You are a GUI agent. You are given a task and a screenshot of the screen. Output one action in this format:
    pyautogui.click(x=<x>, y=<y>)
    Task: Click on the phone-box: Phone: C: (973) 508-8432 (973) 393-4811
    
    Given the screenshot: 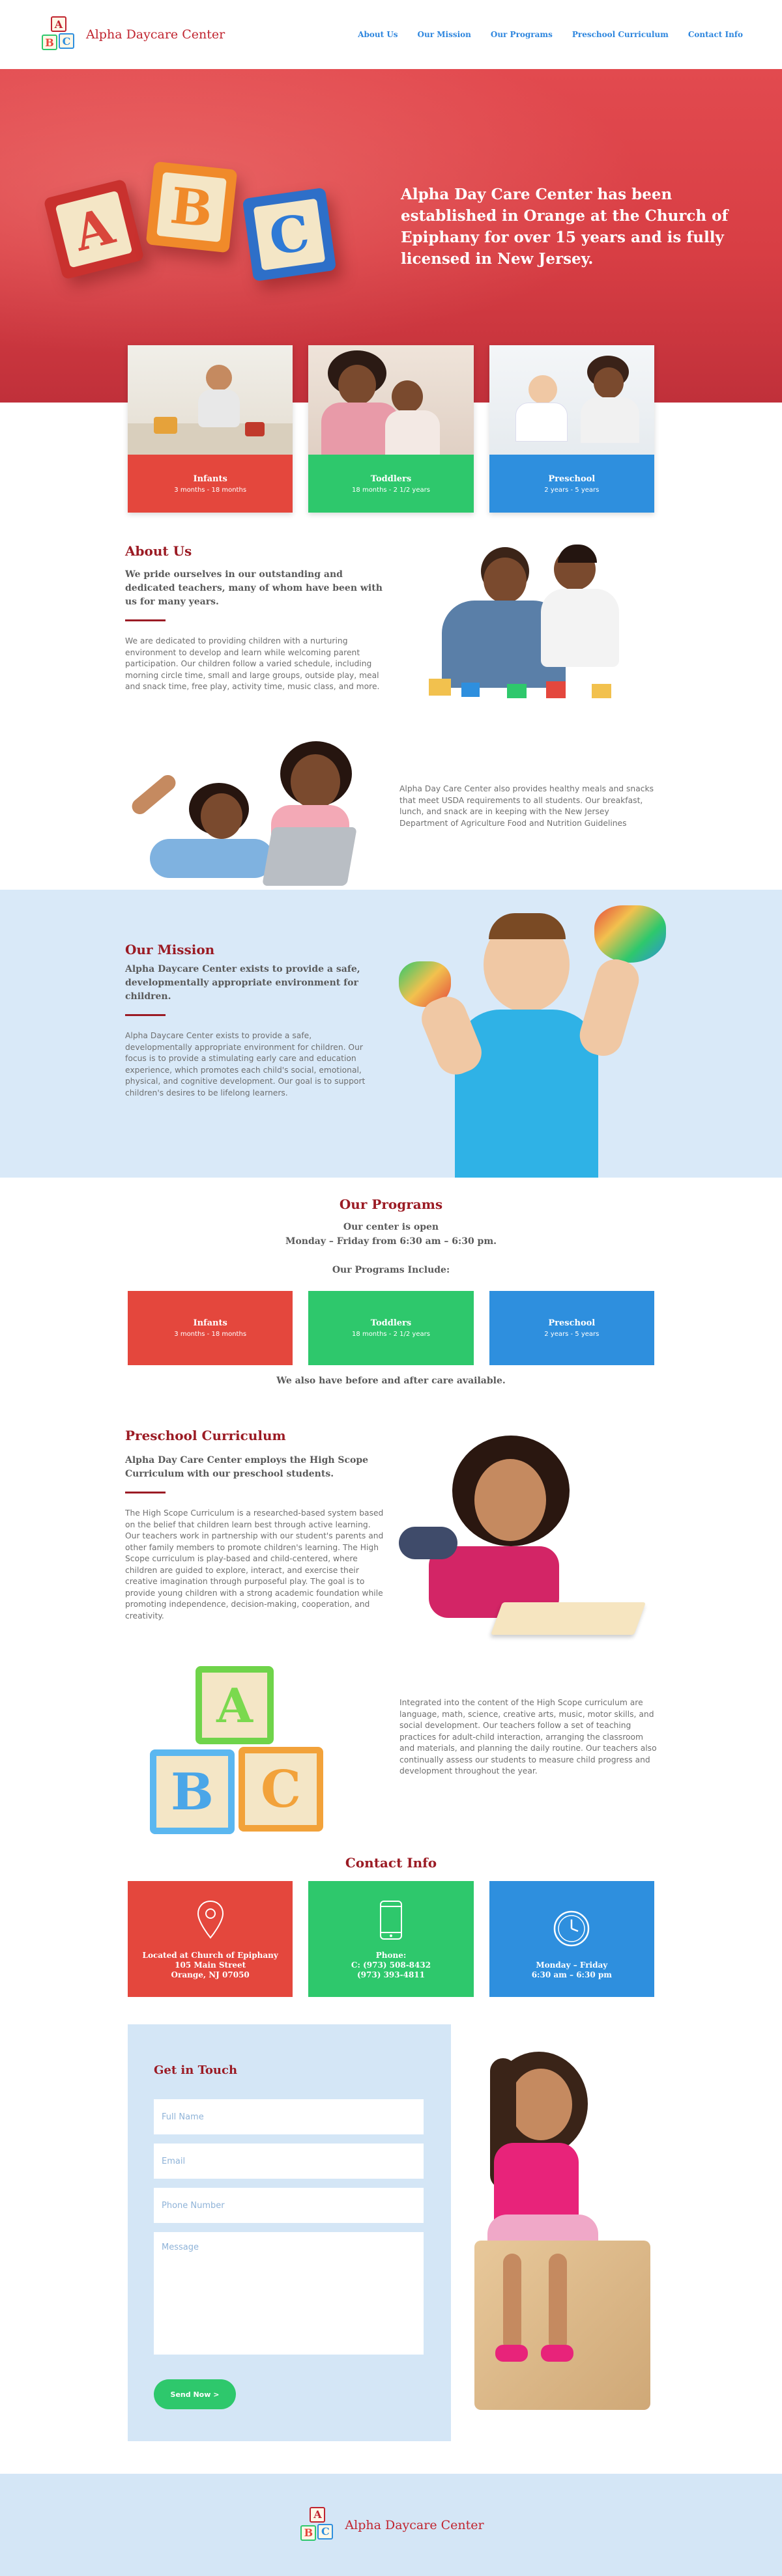 What is the action you would take?
    pyautogui.click(x=391, y=1939)
    